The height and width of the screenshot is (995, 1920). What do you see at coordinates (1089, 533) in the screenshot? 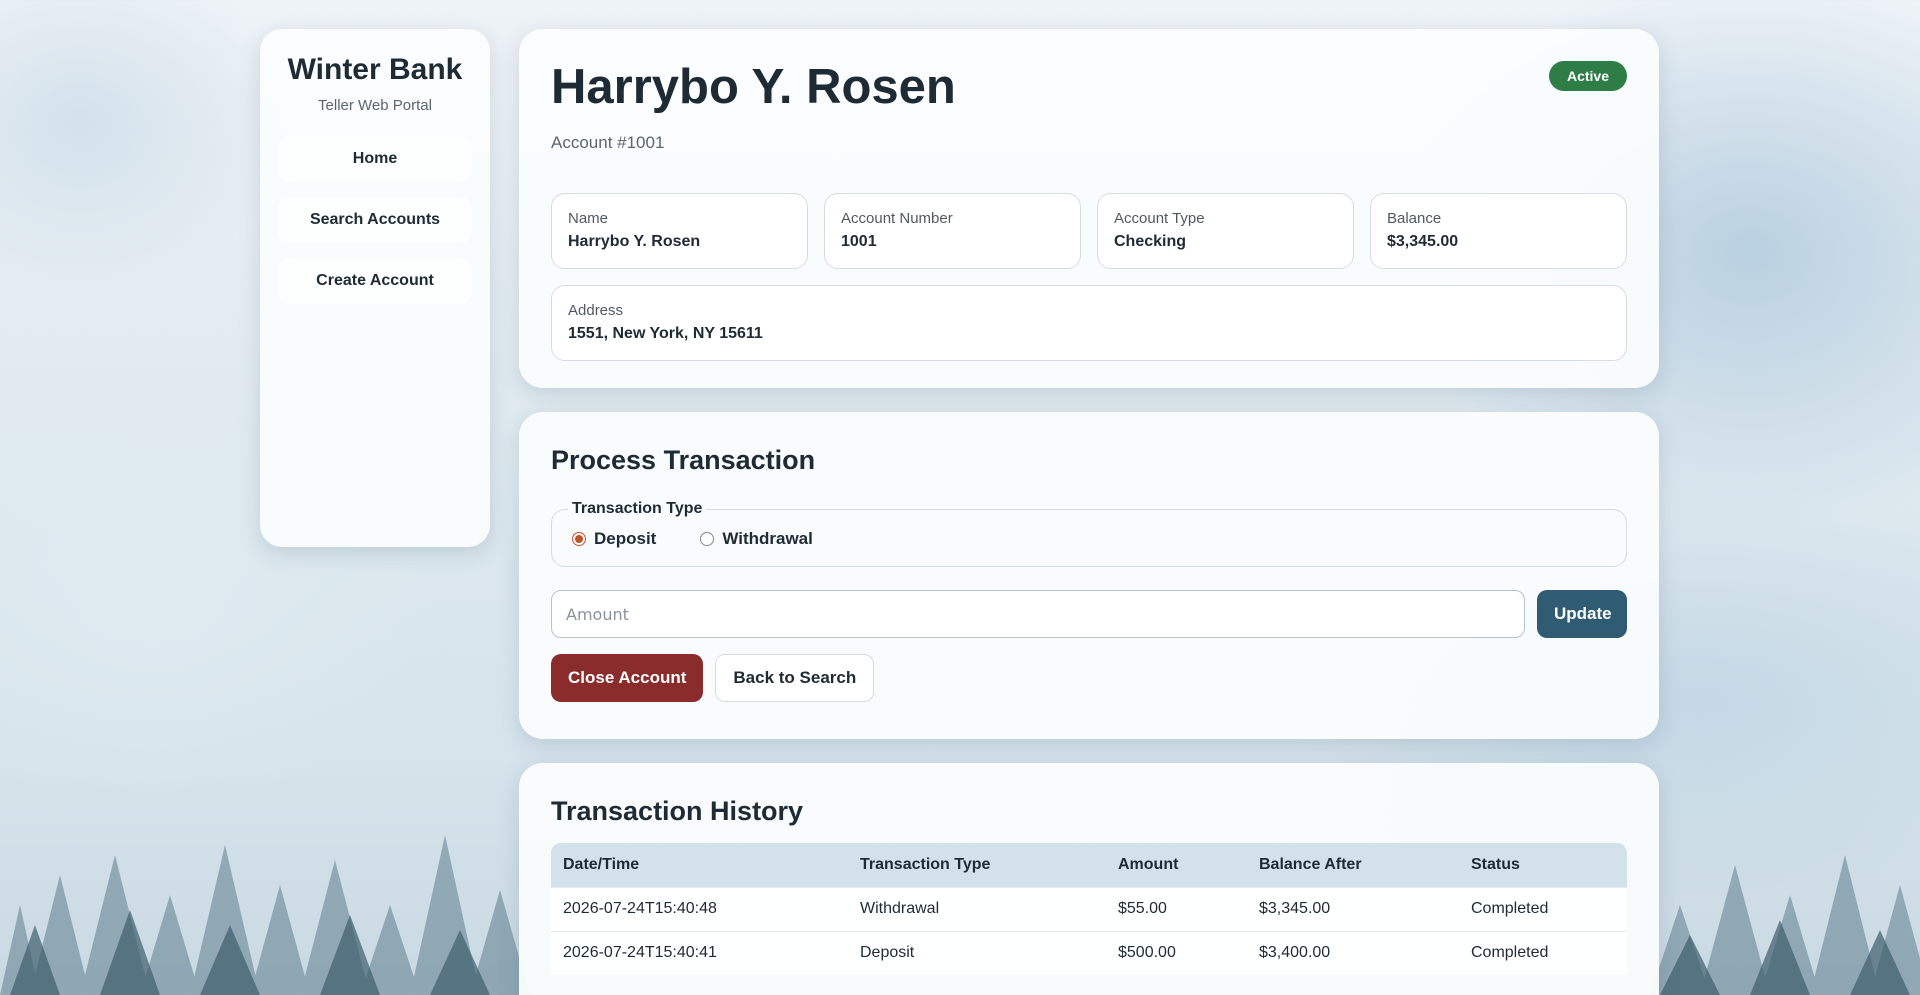
I see `transaction-type-group: Transaction Type Deposit Withdrawal` at bounding box center [1089, 533].